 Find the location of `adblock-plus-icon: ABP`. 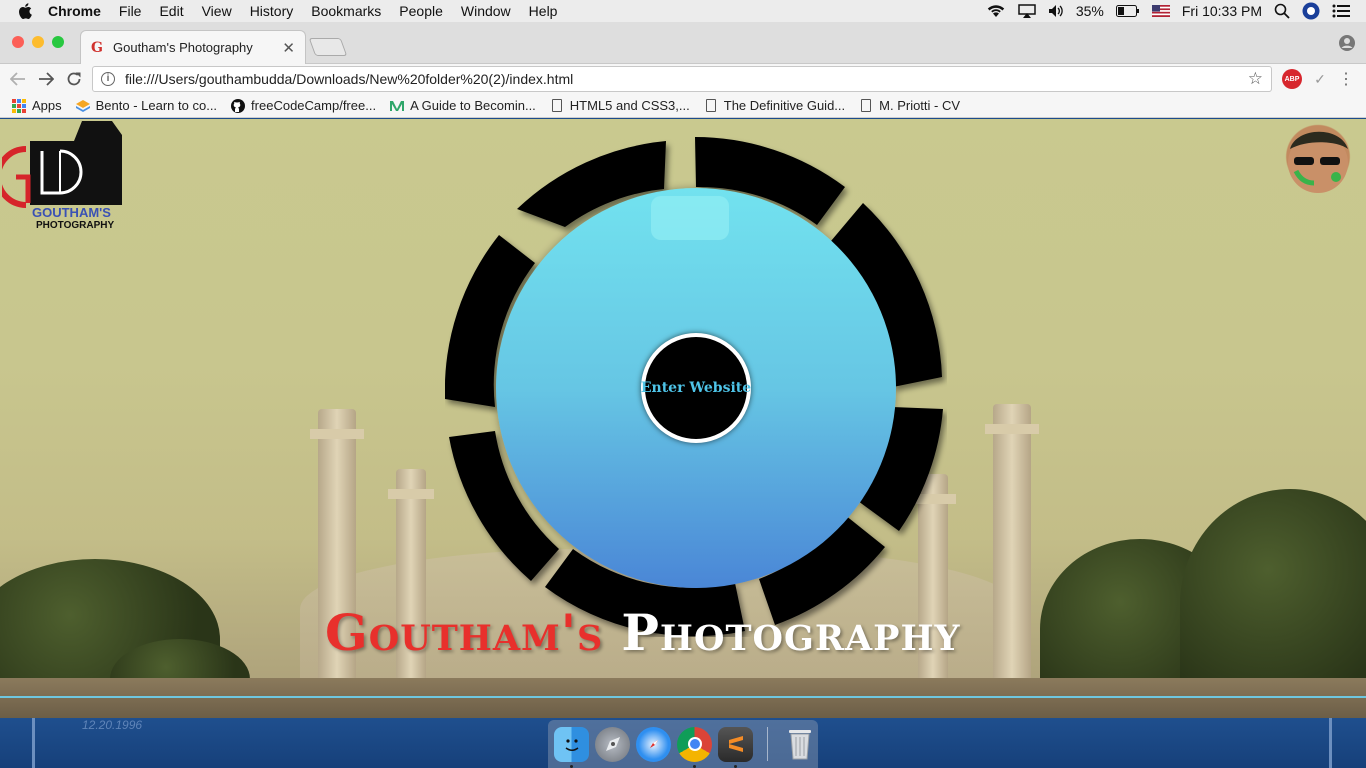

adblock-plus-icon: ABP is located at coordinates (1292, 79).